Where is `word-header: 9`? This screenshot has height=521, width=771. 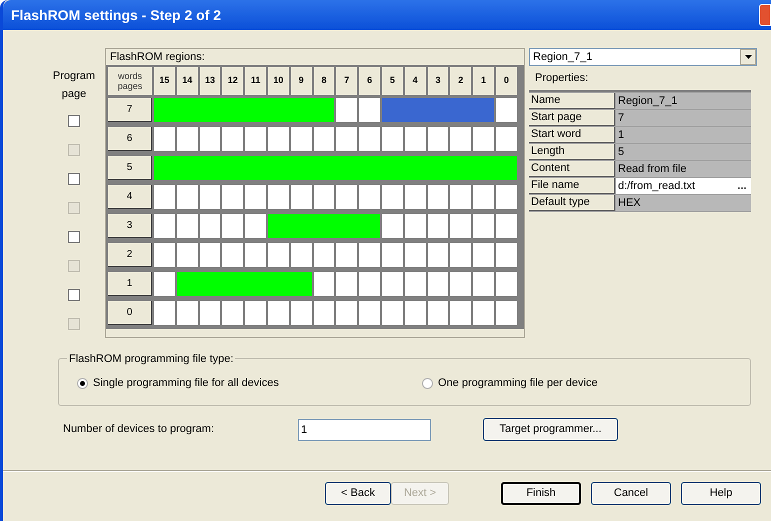
word-header: 9 is located at coordinates (301, 81).